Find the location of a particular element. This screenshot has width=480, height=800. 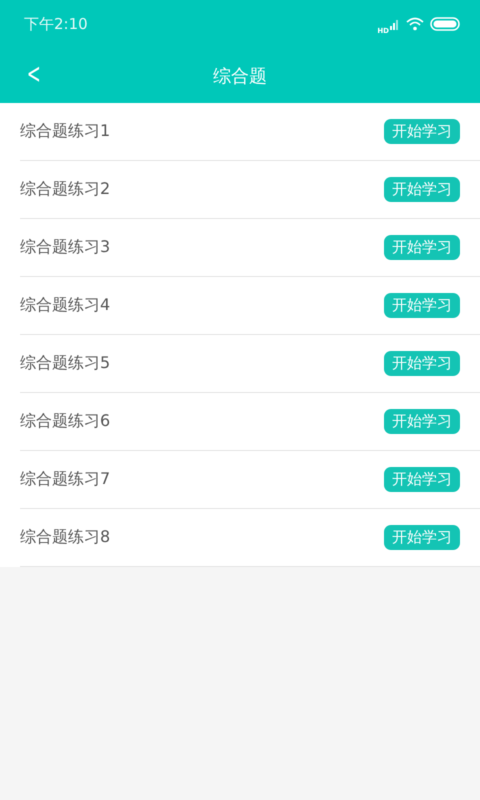

exercise-title: 综合题练习5 is located at coordinates (65, 363).